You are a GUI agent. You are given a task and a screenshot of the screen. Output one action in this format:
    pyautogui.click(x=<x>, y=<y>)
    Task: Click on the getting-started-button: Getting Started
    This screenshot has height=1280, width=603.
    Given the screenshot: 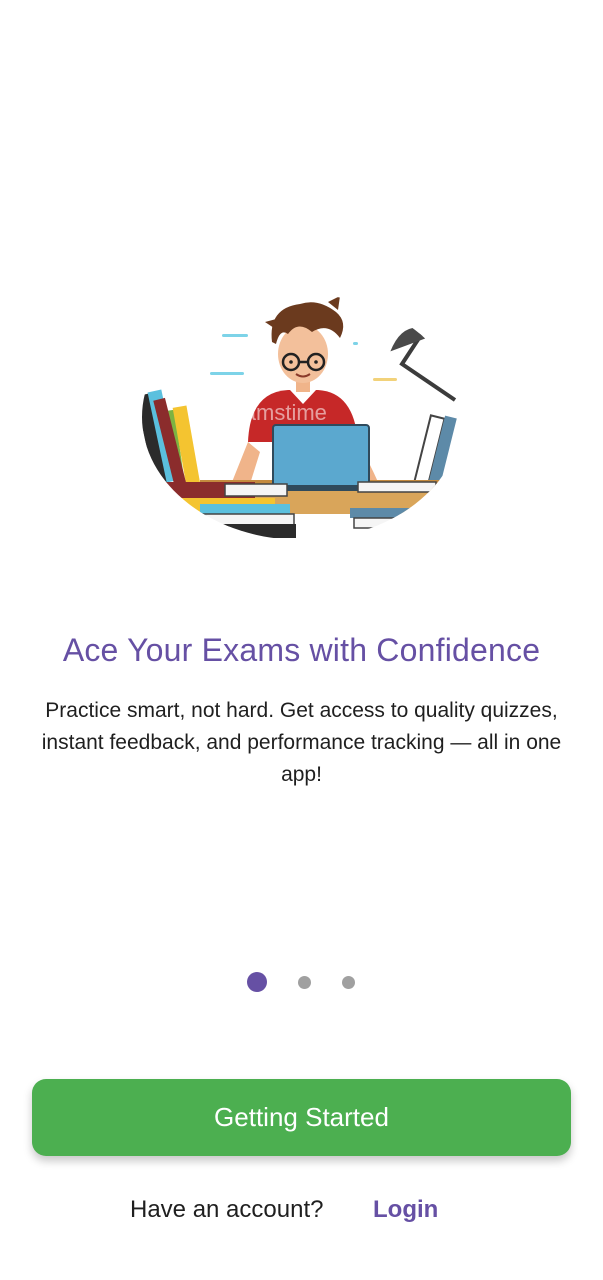 What is the action you would take?
    pyautogui.click(x=301, y=1117)
    